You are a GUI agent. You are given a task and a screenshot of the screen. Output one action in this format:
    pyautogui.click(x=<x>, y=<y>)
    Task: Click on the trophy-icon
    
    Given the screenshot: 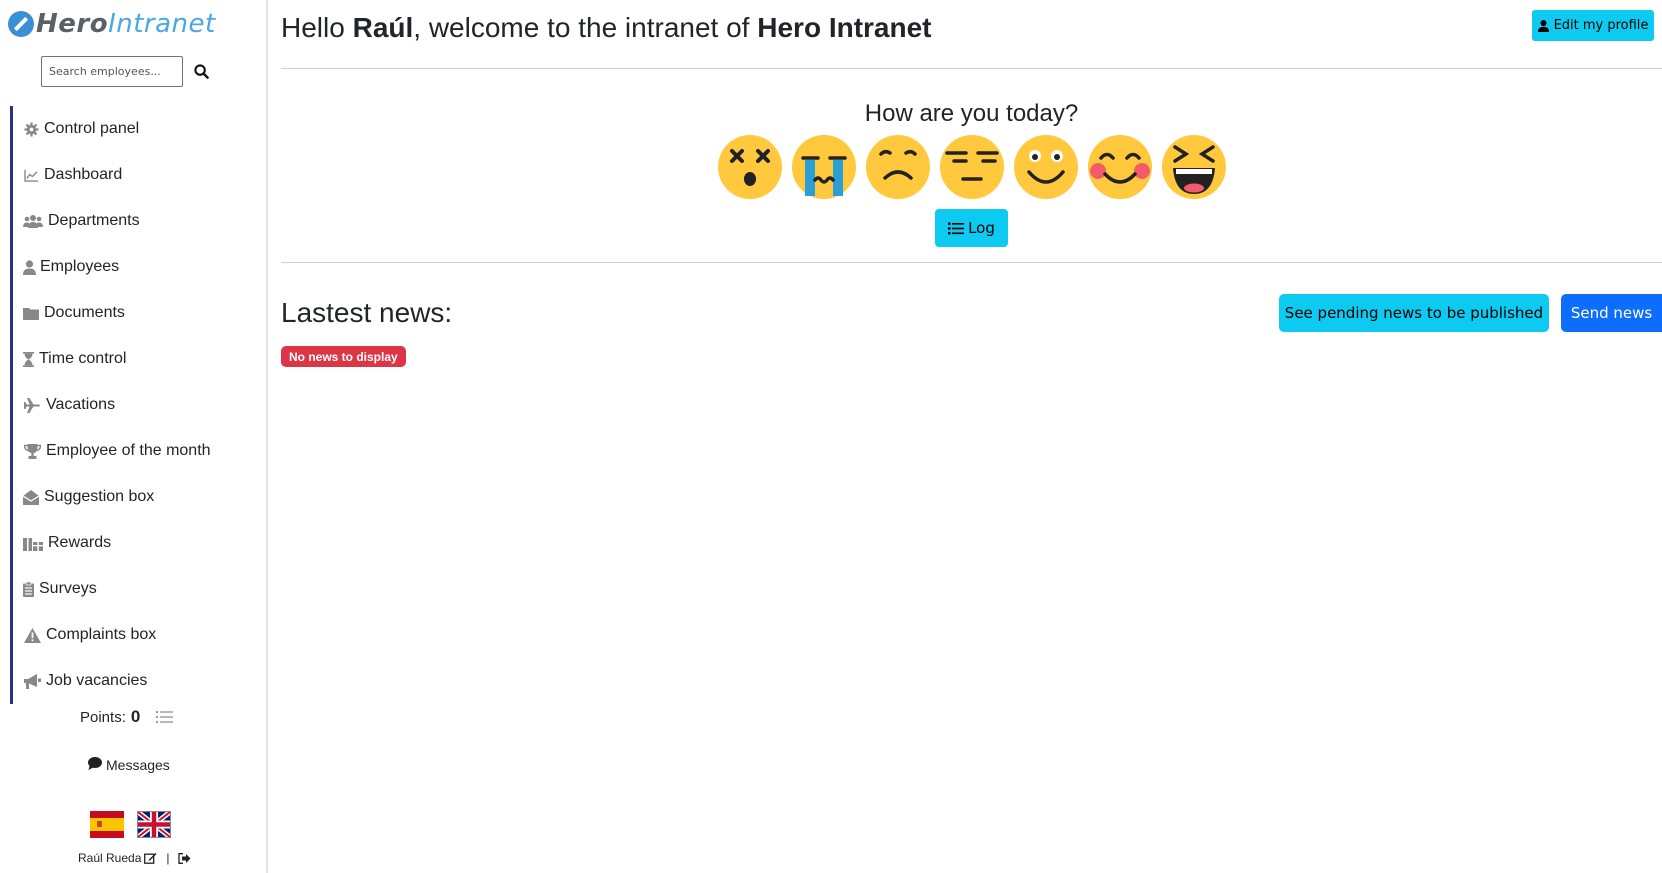 What is the action you would take?
    pyautogui.click(x=32, y=451)
    